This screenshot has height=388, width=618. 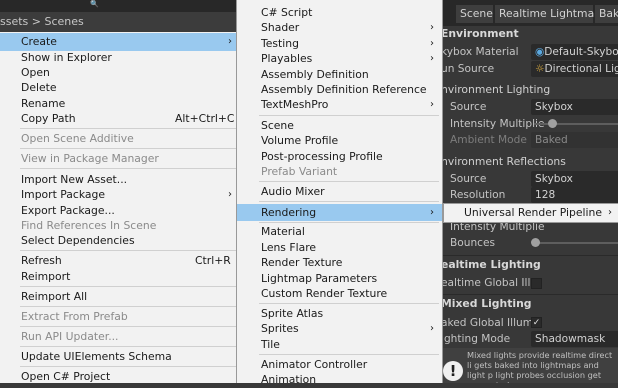 What do you see at coordinates (486, 304) in the screenshot?
I see `mixed-lighting-header: Mixed Lighting` at bounding box center [486, 304].